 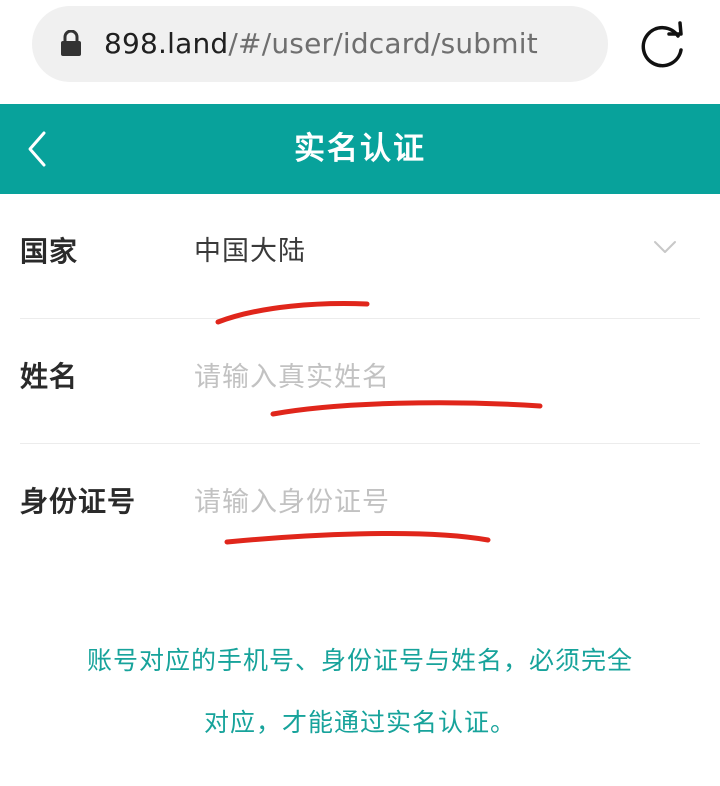 What do you see at coordinates (49, 376) in the screenshot?
I see `name-label: 姓名` at bounding box center [49, 376].